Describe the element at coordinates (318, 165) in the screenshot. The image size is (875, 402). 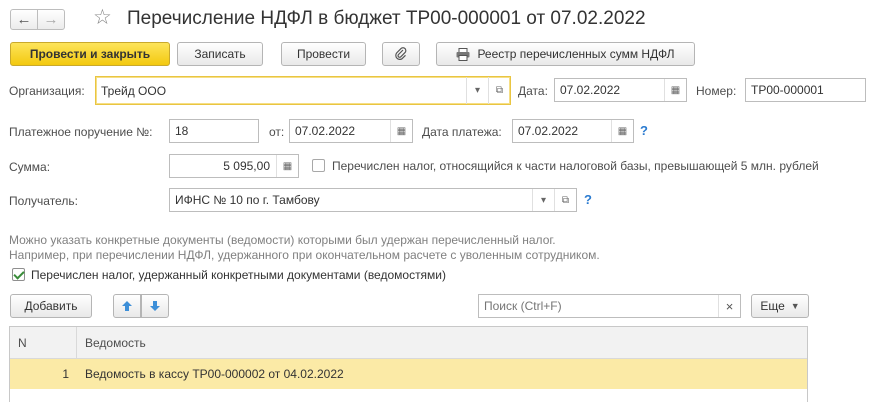
I see `over-5m-checkbox` at that location.